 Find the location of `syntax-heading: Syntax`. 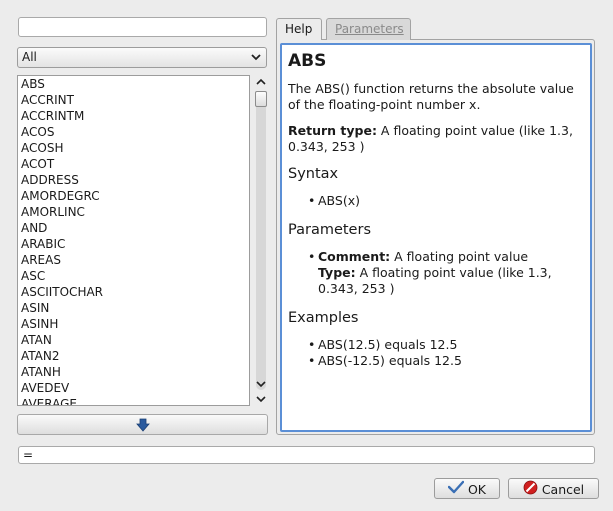

syntax-heading: Syntax is located at coordinates (313, 174).